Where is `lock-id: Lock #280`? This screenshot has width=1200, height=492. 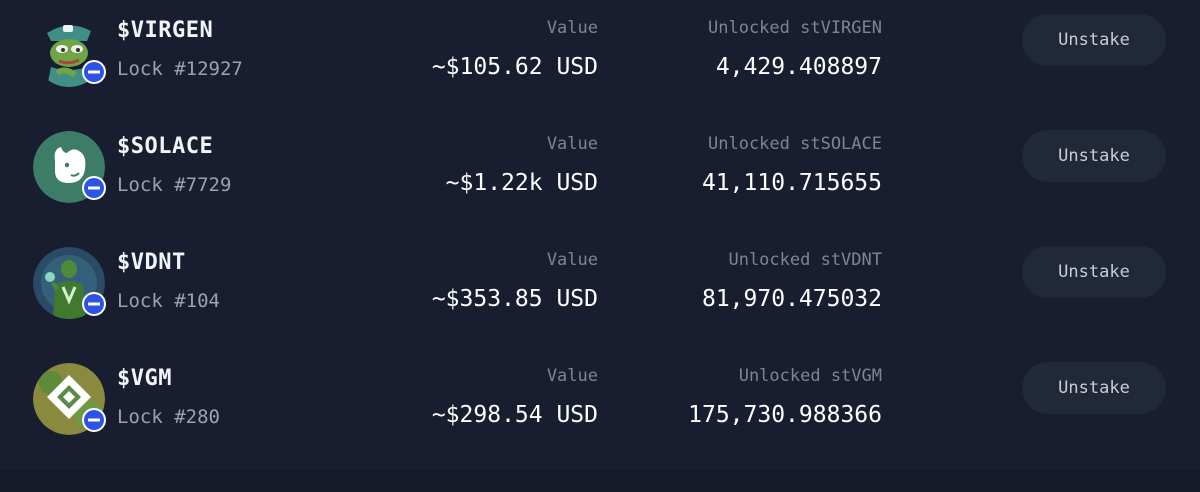 lock-id: Lock #280 is located at coordinates (168, 417).